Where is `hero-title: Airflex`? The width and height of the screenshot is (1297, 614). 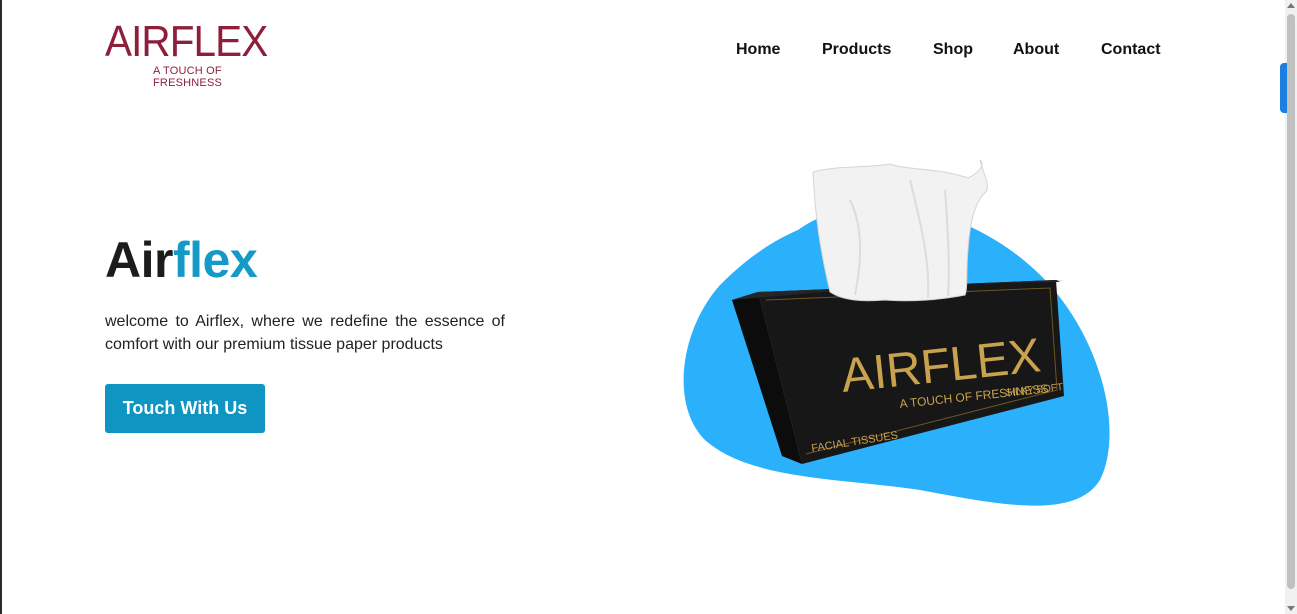
hero-title: Airflex is located at coordinates (181, 260).